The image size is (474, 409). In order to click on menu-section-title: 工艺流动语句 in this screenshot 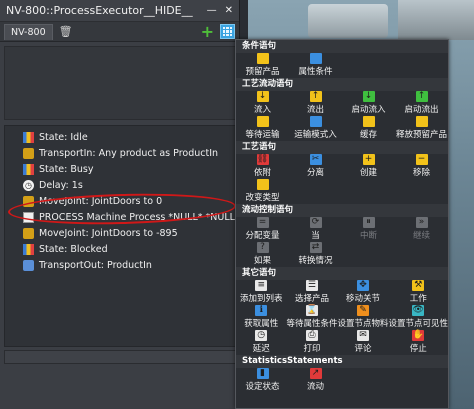, I will do `click(342, 84)`.